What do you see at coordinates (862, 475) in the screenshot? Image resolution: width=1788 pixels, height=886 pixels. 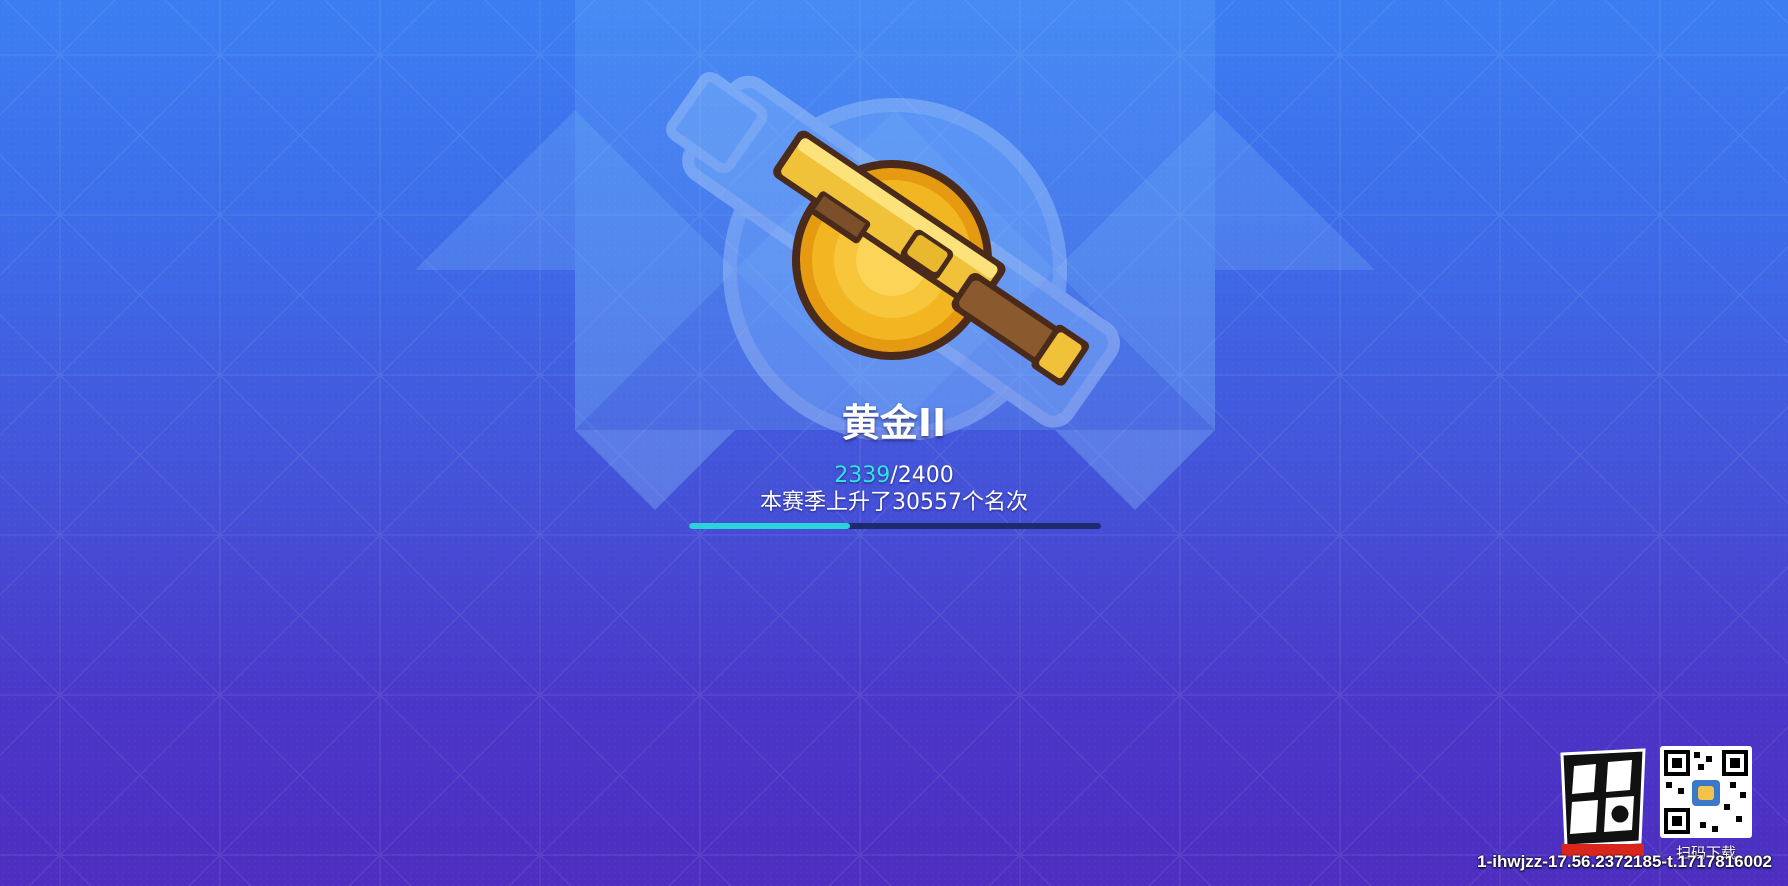 I see `score-current: 2339` at bounding box center [862, 475].